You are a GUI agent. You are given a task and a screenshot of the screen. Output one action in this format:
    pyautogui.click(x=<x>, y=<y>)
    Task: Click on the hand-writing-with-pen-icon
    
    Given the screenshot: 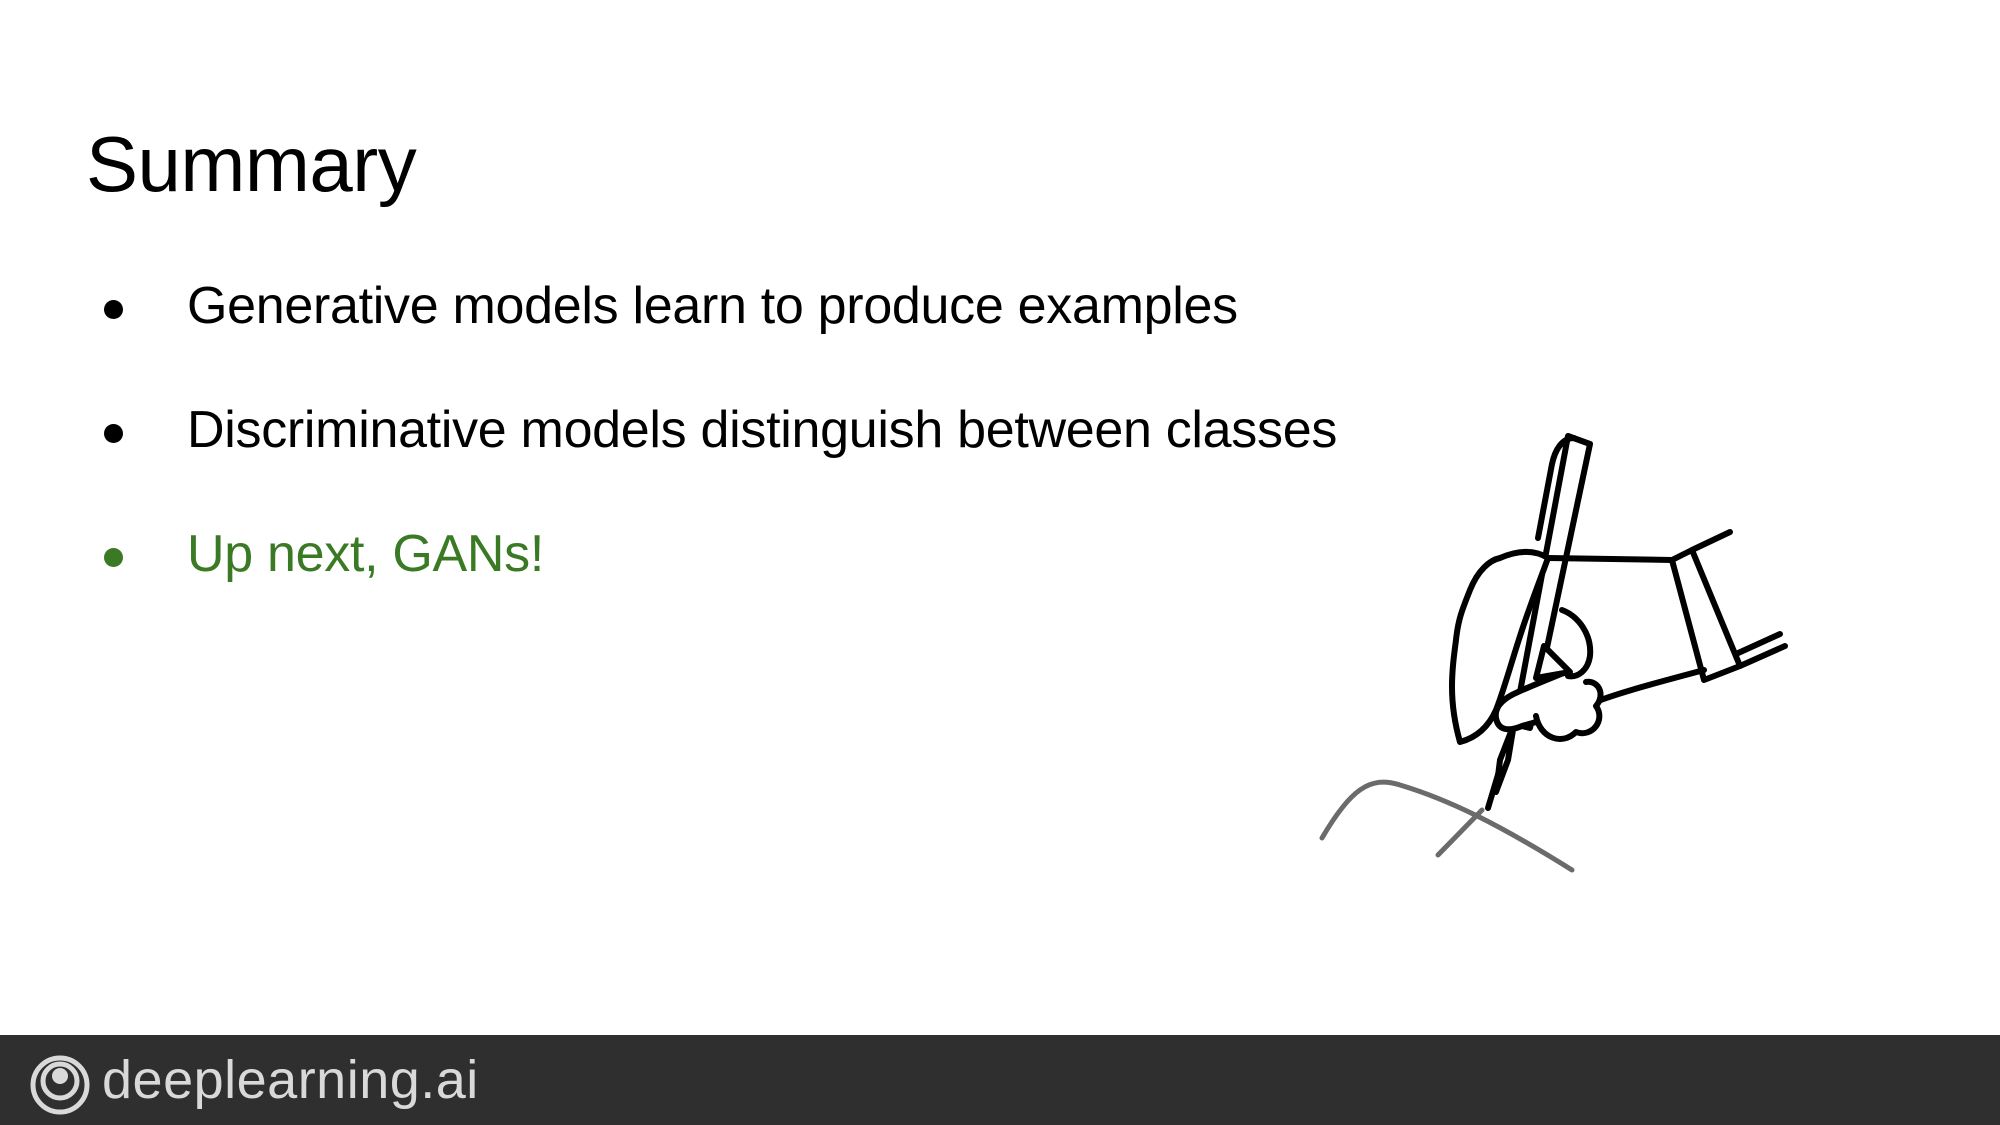 What is the action you would take?
    pyautogui.click(x=1553, y=653)
    